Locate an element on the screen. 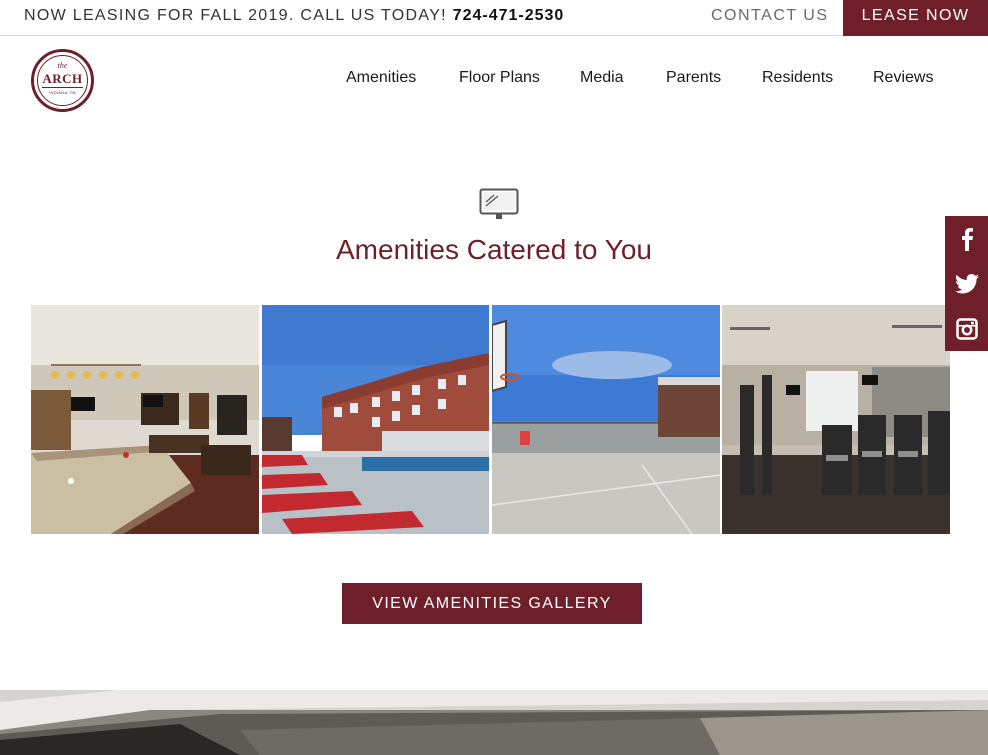  game-room-photo is located at coordinates (145, 419).